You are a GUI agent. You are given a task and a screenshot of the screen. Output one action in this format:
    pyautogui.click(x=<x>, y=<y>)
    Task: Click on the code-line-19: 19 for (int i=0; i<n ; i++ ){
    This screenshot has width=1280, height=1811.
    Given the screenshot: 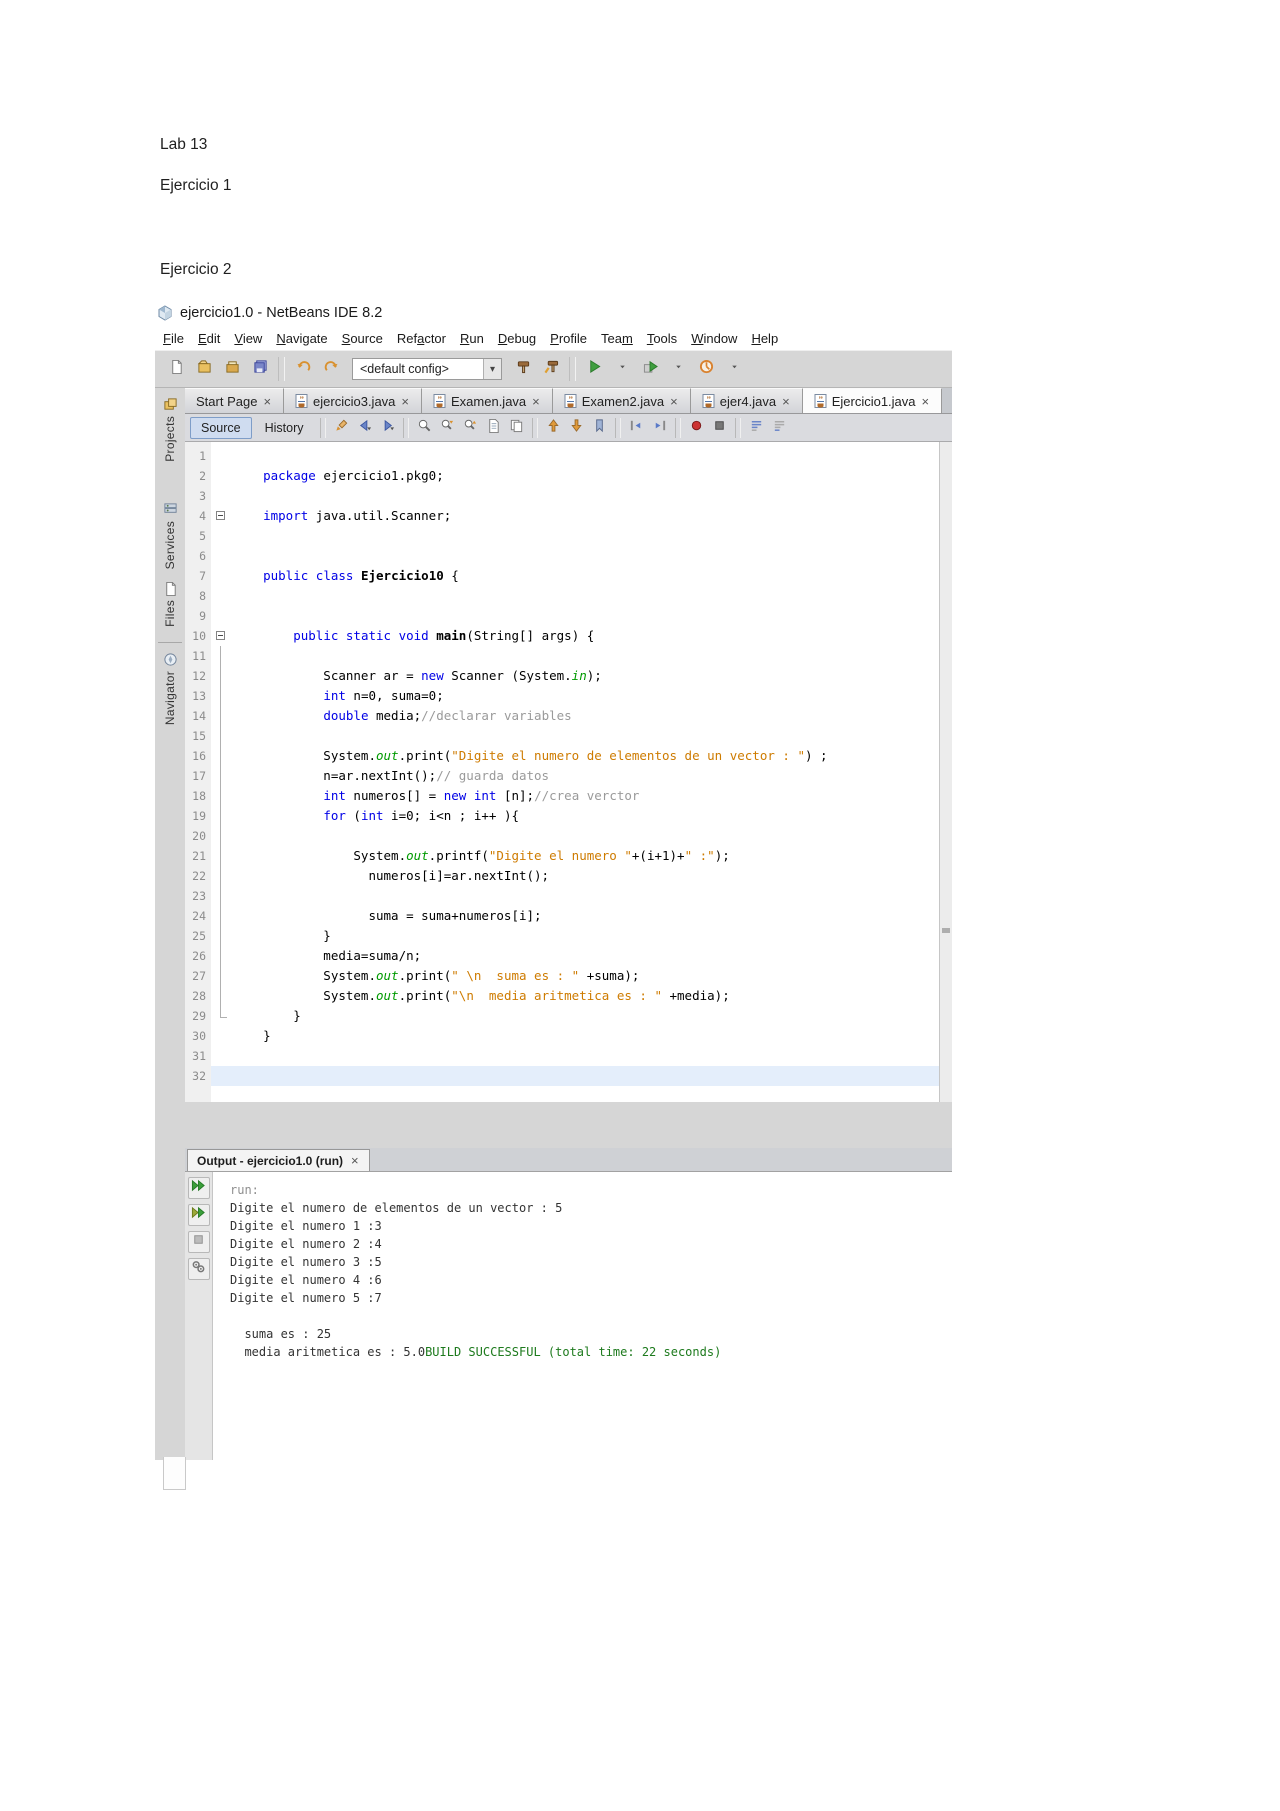 What is the action you would take?
    pyautogui.click(x=562, y=816)
    